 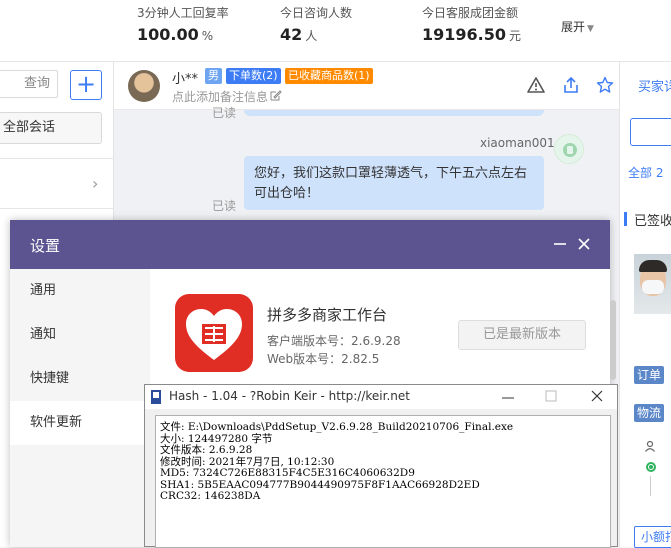 I want to click on agent-name: xiaoman001, so click(x=517, y=143).